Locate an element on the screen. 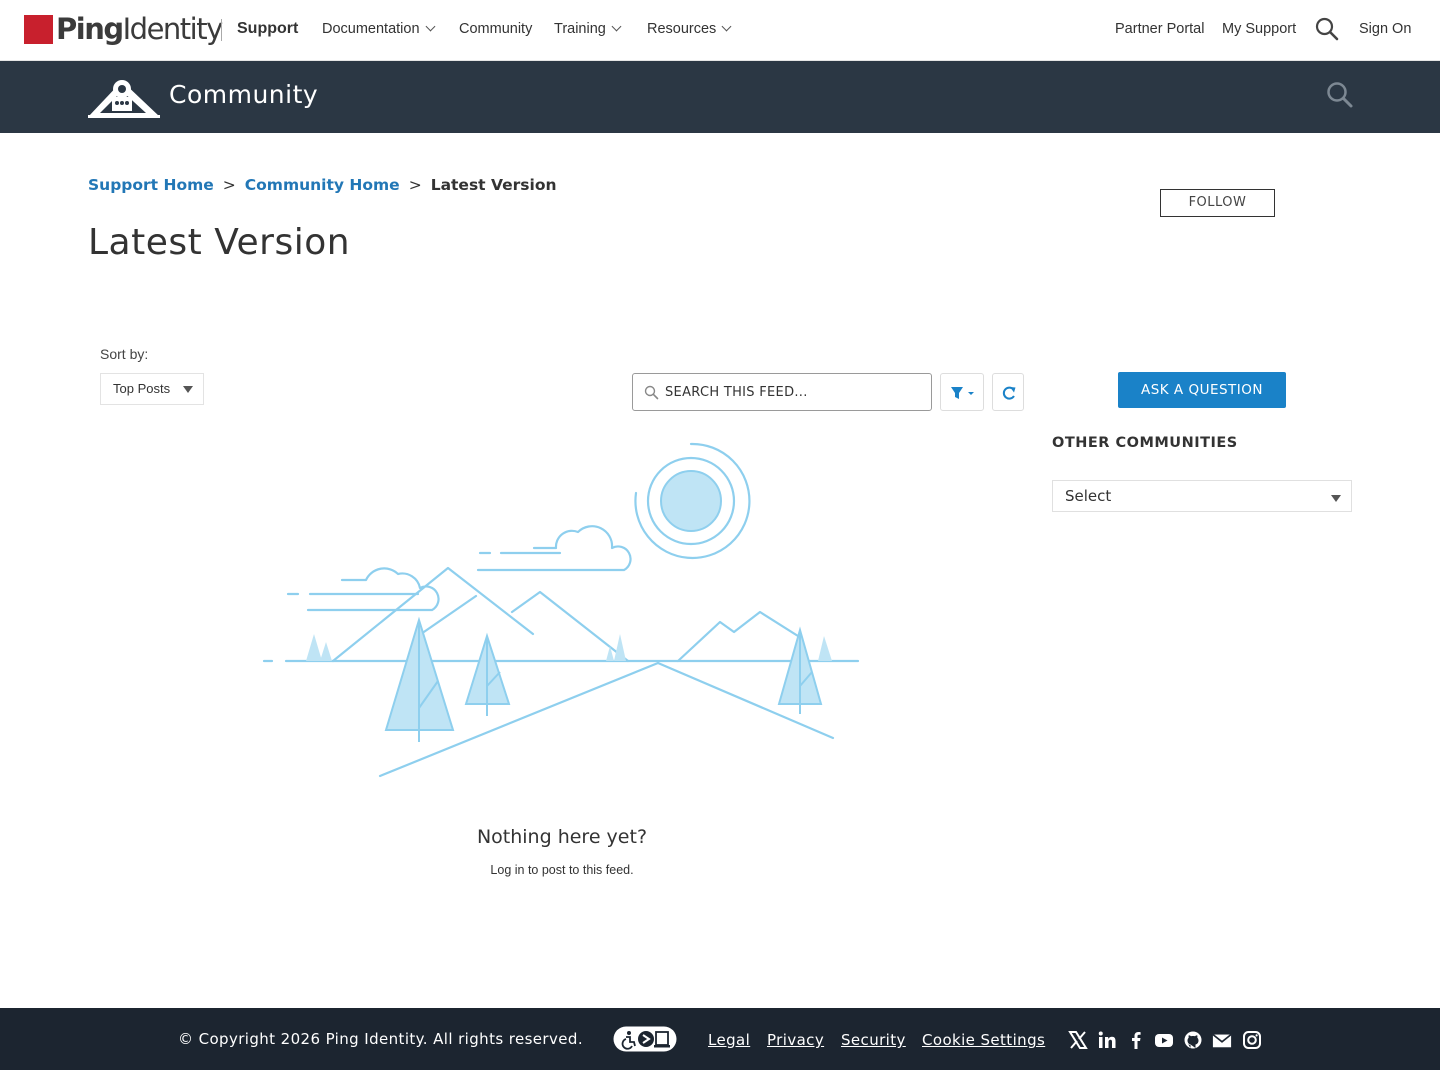 The width and height of the screenshot is (1440, 1080). youtube-icon is located at coordinates (1164, 1040).